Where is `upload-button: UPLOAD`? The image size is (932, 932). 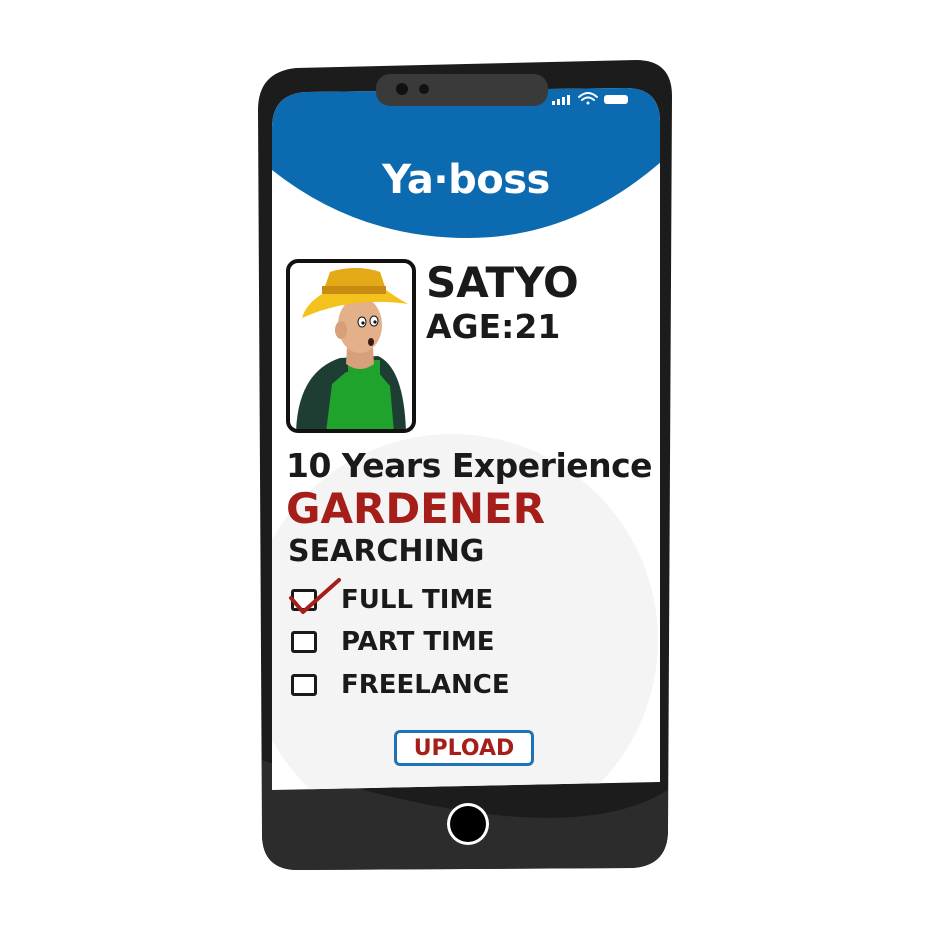
upload-button: UPLOAD is located at coordinates (464, 748).